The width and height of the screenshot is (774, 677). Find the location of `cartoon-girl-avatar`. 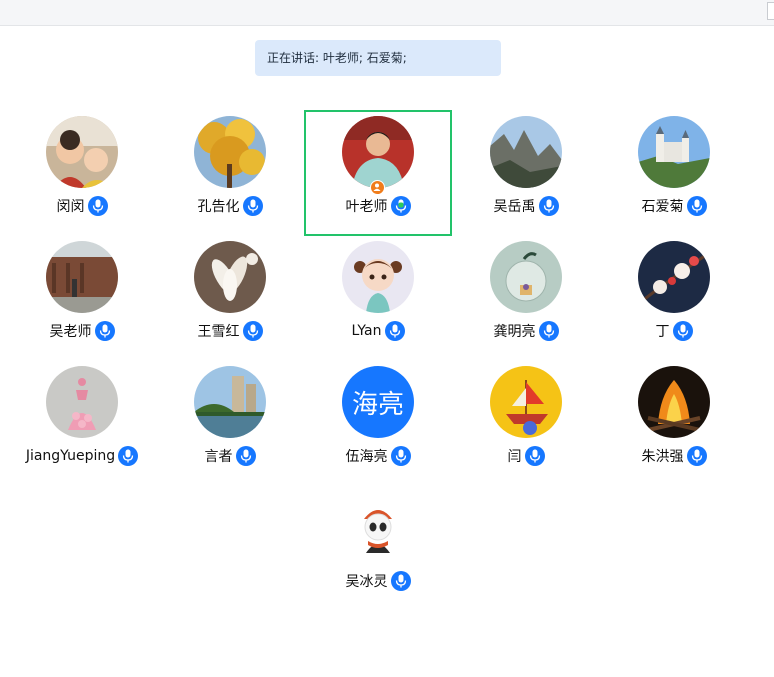

cartoon-girl-avatar is located at coordinates (378, 277).